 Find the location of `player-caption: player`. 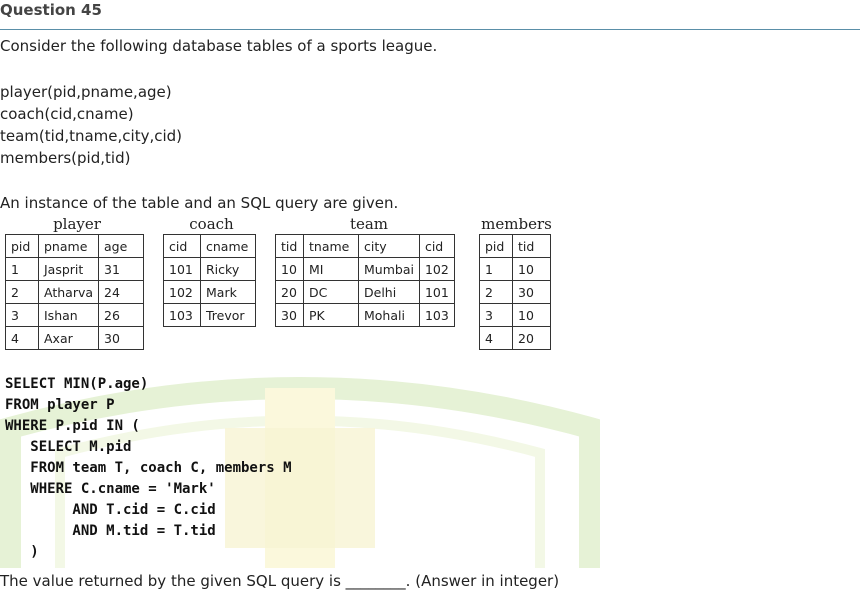

player-caption: player is located at coordinates (77, 224).